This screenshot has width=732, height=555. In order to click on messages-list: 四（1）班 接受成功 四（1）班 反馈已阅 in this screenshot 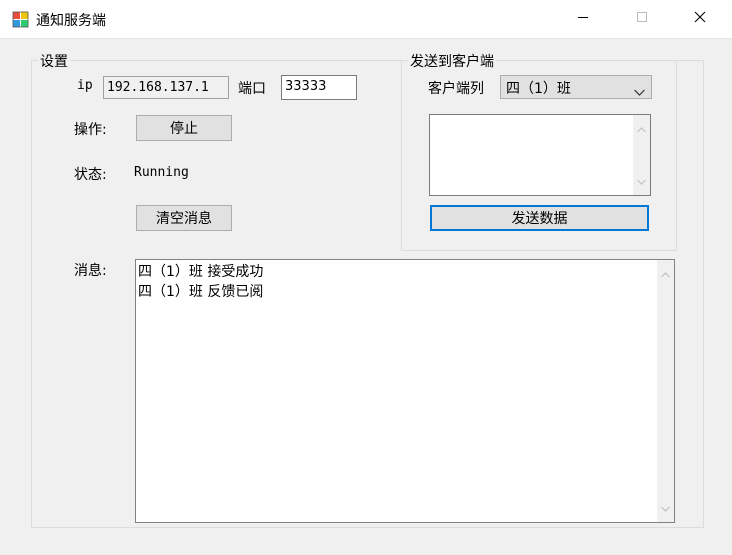, I will do `click(200, 282)`.